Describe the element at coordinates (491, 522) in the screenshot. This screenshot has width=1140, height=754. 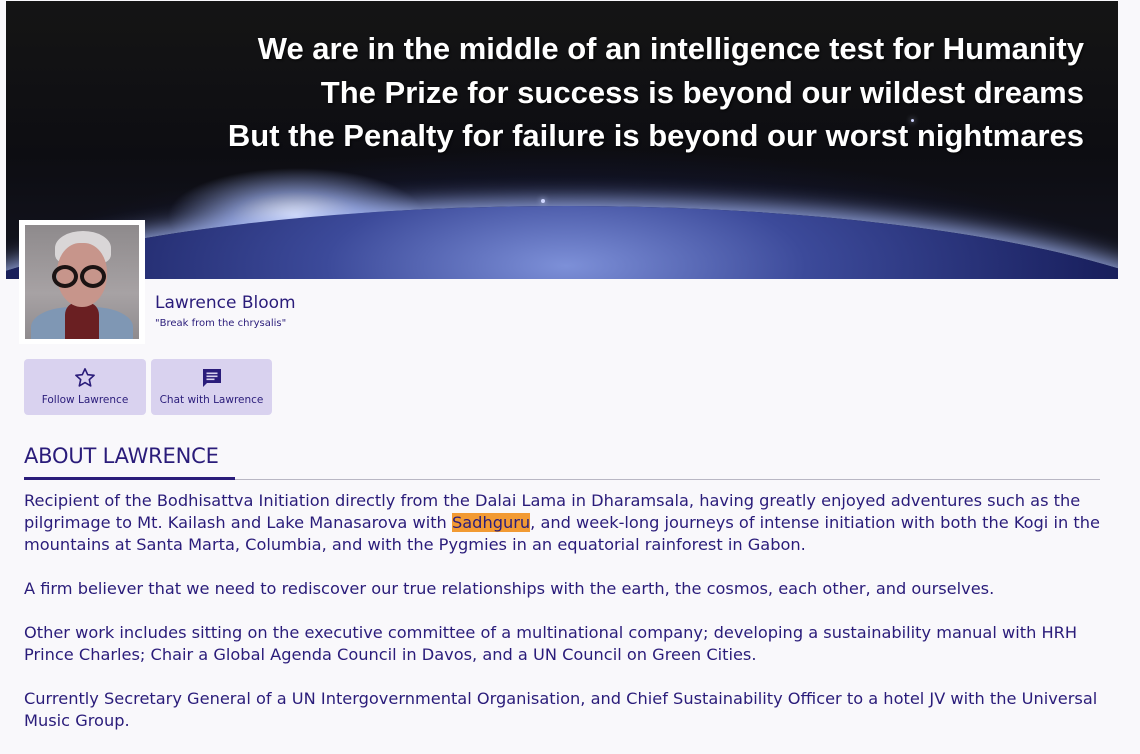
I see `highlighted-link-sadhguru: Sadhguru` at that location.